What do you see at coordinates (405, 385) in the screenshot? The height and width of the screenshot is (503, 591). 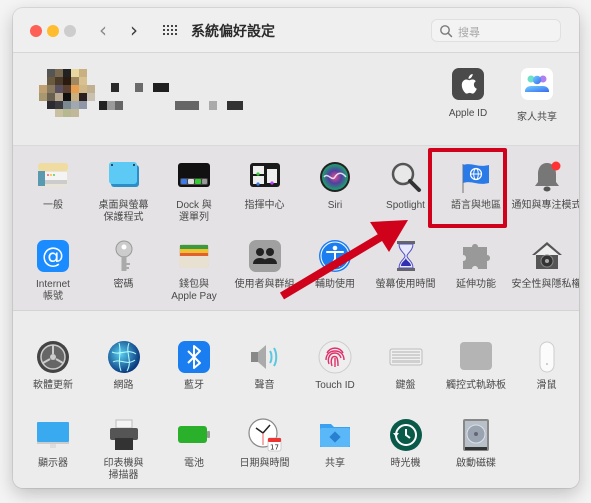 I see `pane-label: 鍵盤` at bounding box center [405, 385].